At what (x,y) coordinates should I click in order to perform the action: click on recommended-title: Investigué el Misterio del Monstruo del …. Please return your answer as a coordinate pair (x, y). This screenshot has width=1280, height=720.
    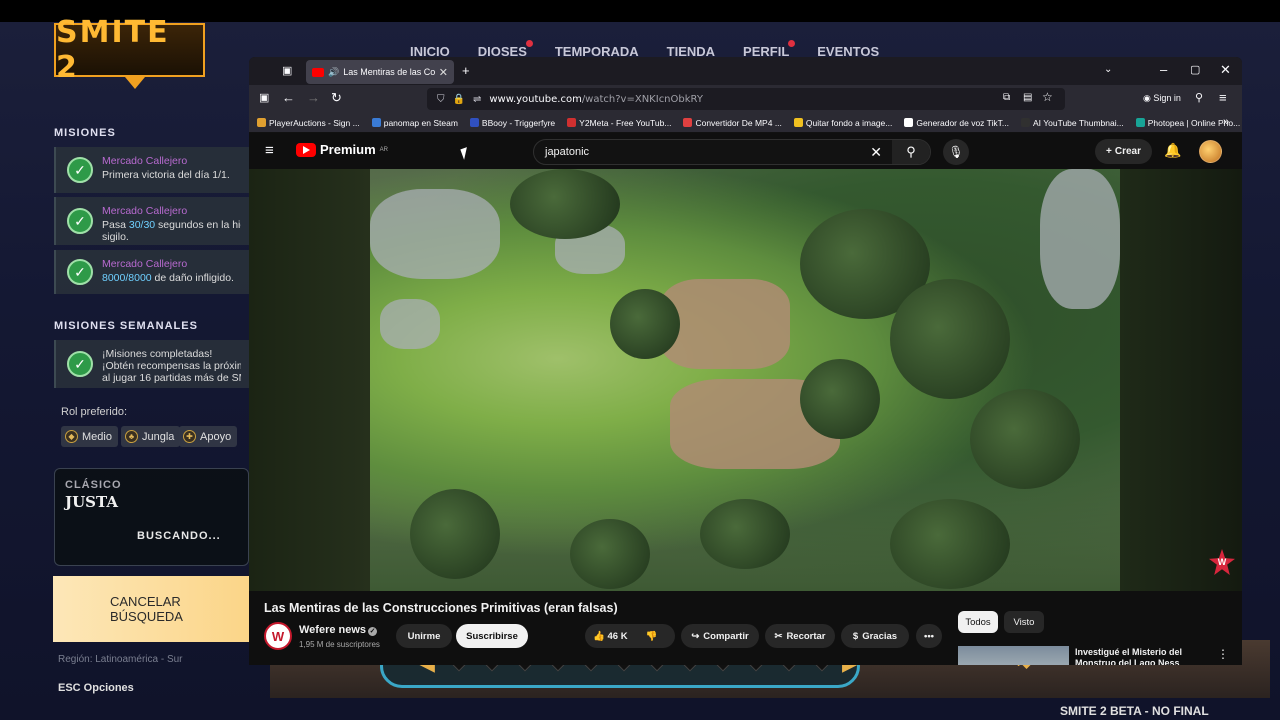
    Looking at the image, I should click on (1145, 656).